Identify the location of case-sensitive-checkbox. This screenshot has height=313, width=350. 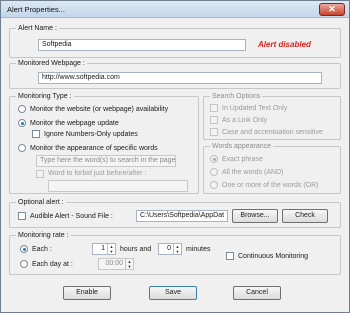
(214, 132).